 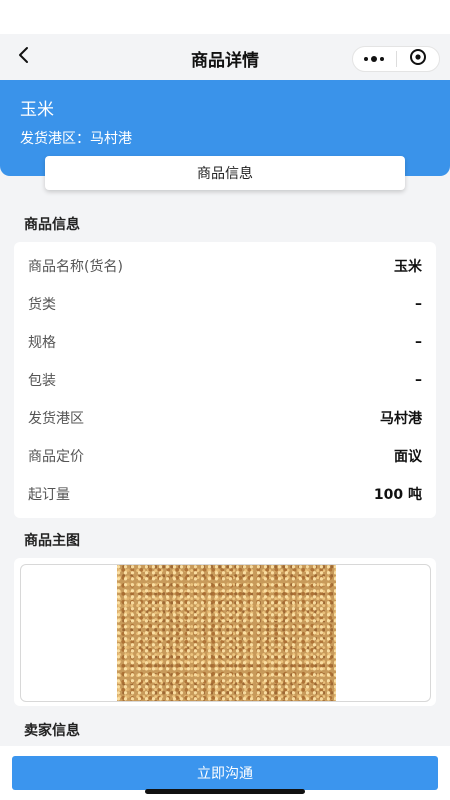 What do you see at coordinates (56, 419) in the screenshot?
I see `row-label: 发货港区` at bounding box center [56, 419].